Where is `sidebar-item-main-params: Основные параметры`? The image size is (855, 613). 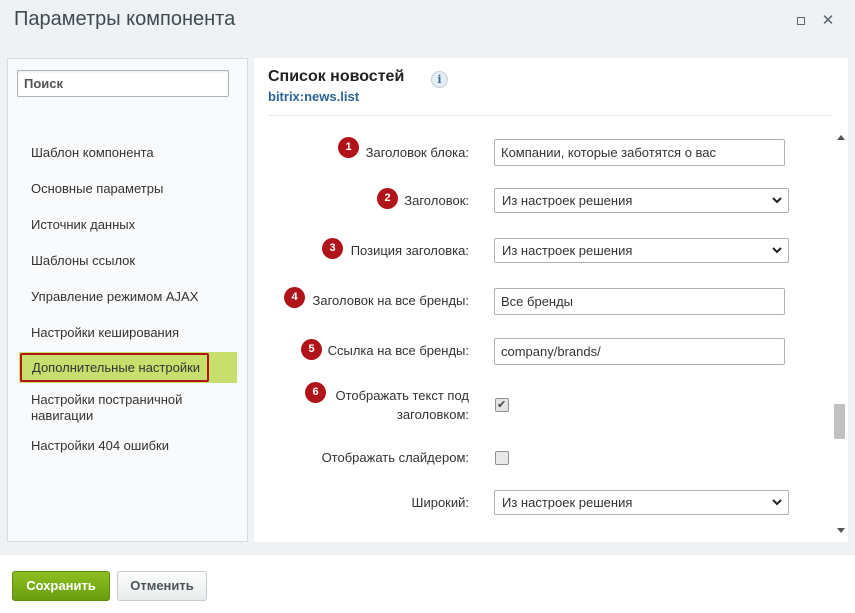 sidebar-item-main-params: Основные параметры is located at coordinates (131, 189).